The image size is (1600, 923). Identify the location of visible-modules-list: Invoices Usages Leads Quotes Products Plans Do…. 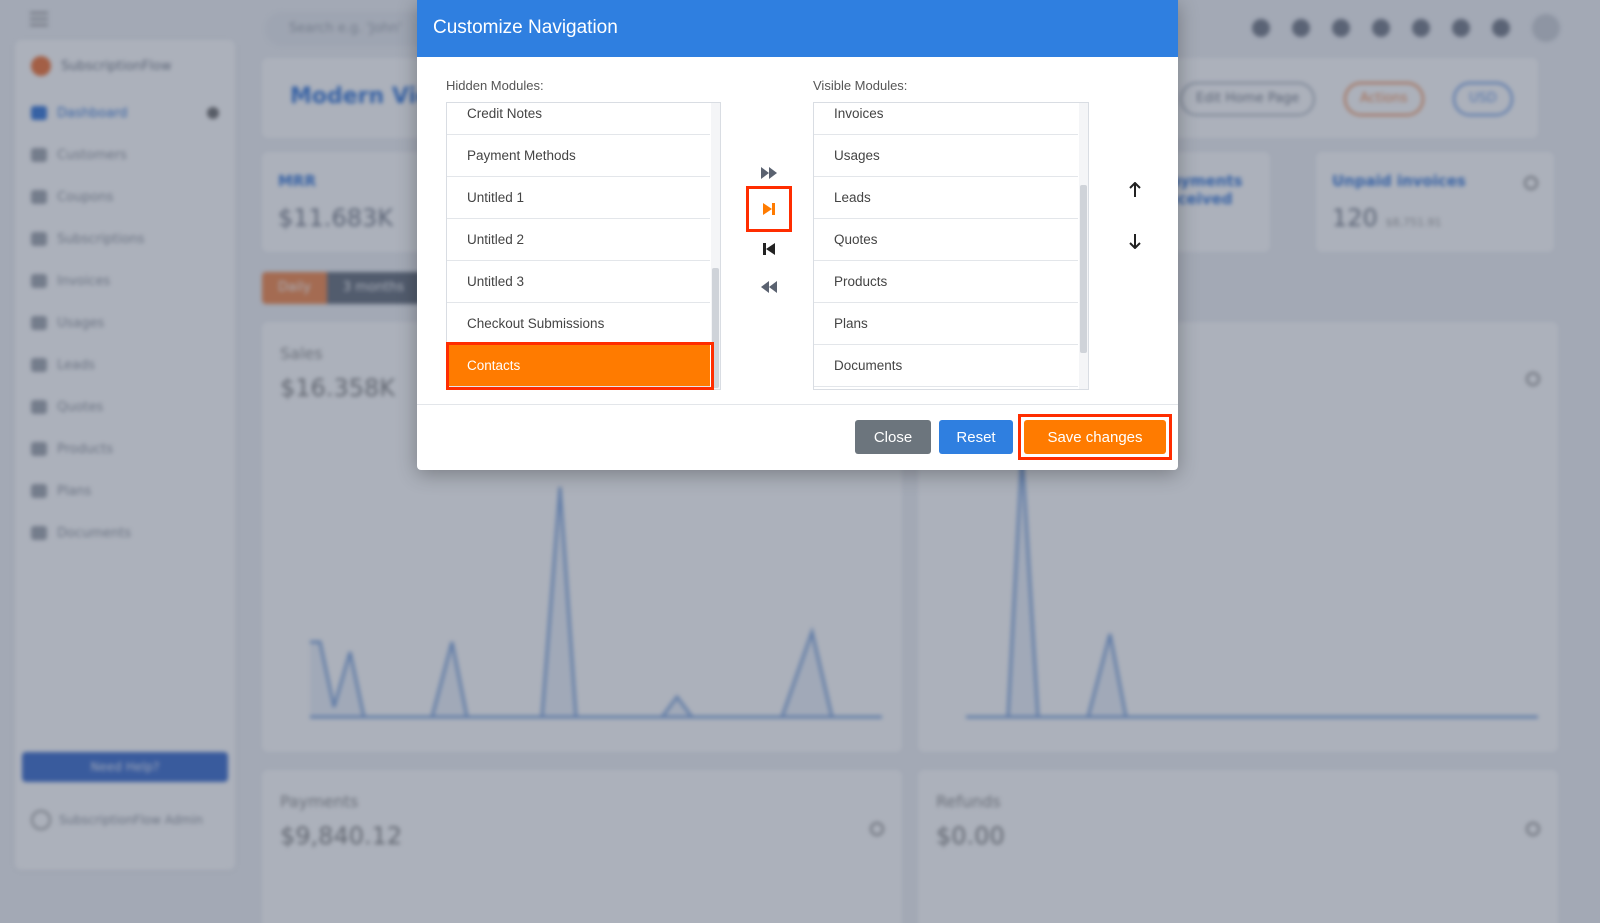
(951, 246).